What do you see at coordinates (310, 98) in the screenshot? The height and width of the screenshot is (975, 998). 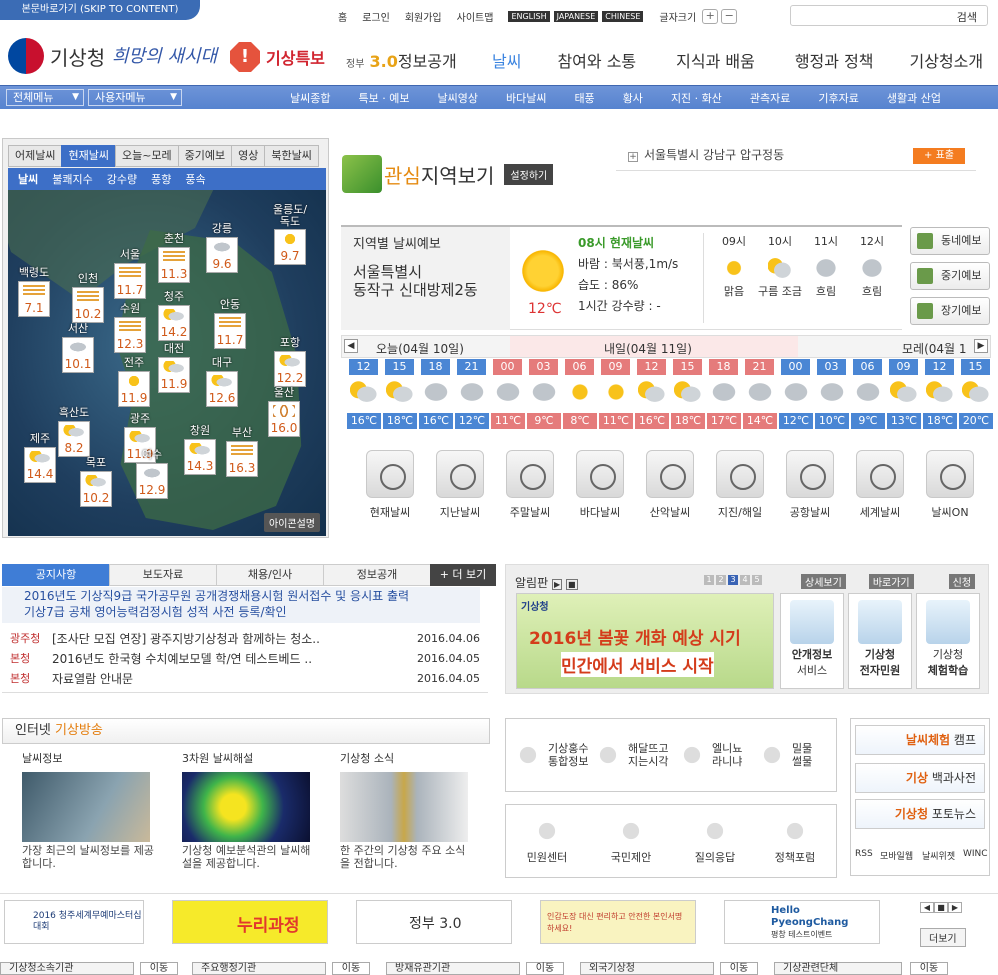 I see `subnav-item: 날씨종합` at bounding box center [310, 98].